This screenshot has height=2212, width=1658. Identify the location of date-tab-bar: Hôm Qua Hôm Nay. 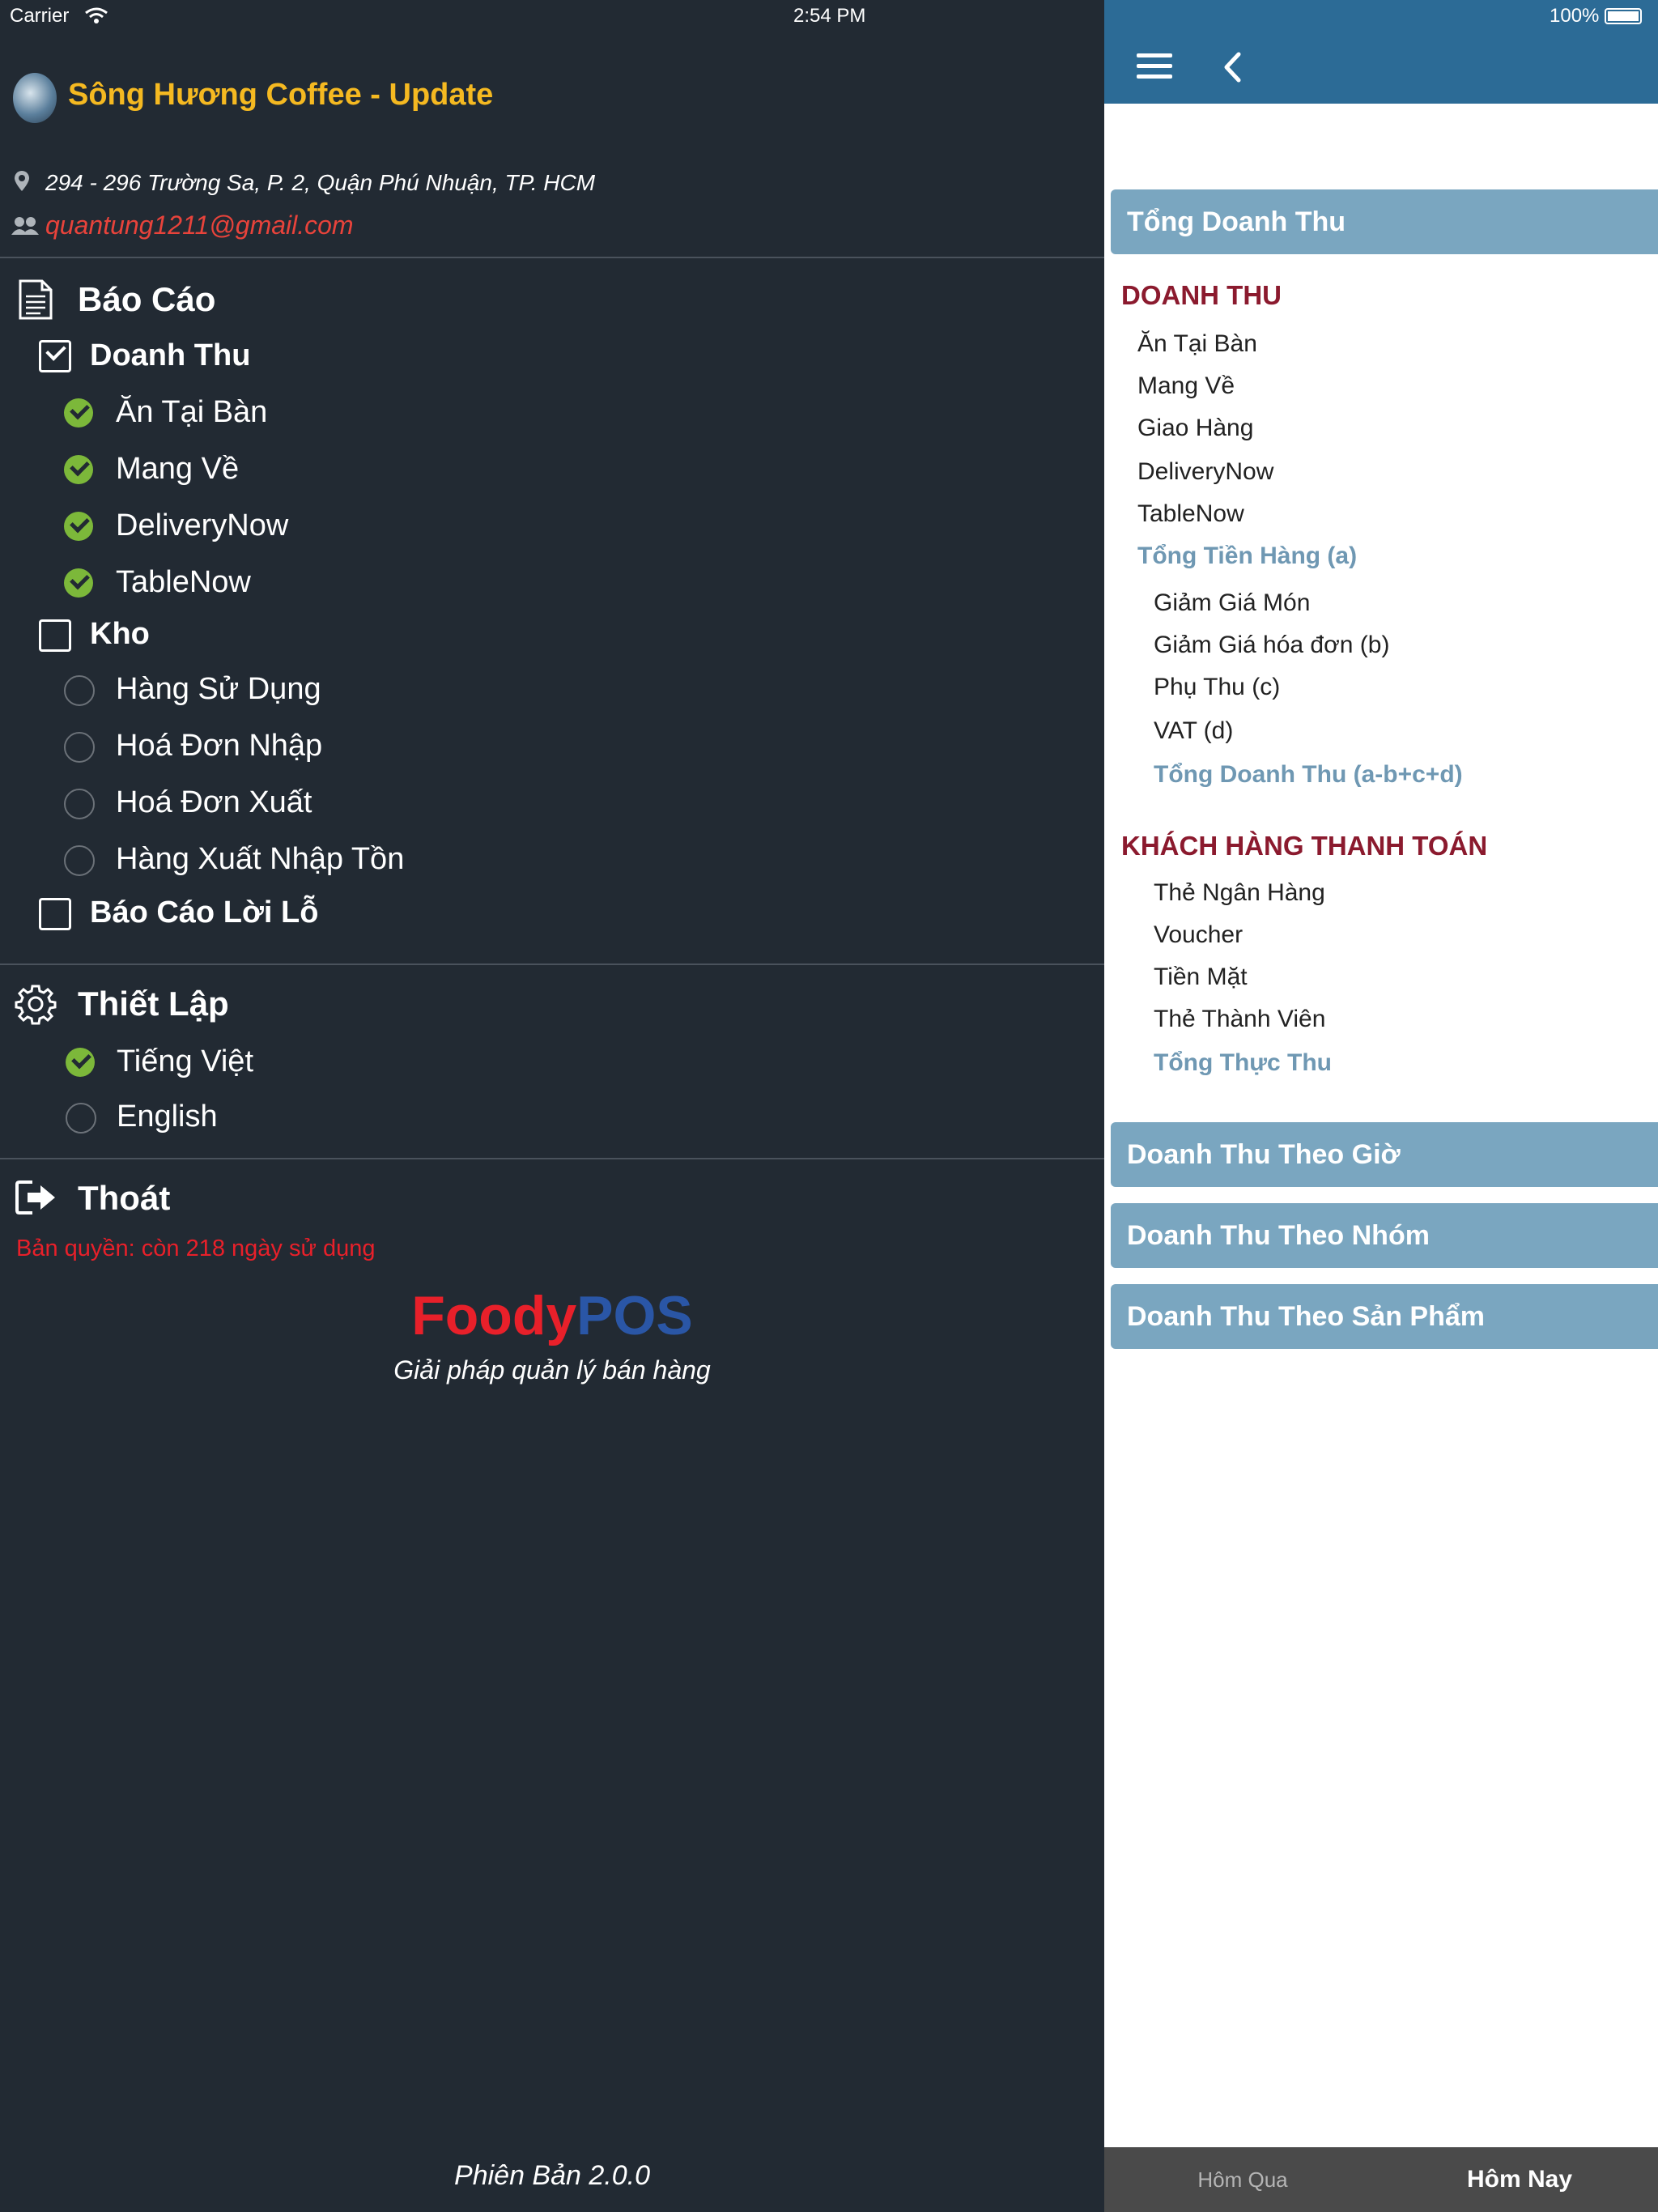
(1381, 2180).